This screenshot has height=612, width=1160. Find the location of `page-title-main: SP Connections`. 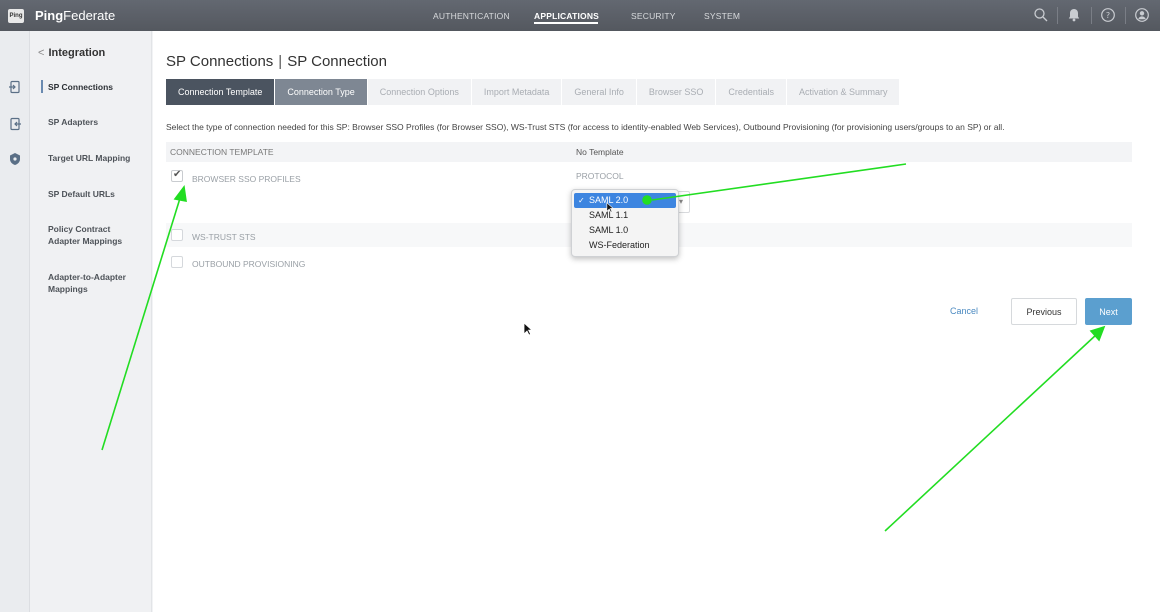

page-title-main: SP Connections is located at coordinates (219, 61).